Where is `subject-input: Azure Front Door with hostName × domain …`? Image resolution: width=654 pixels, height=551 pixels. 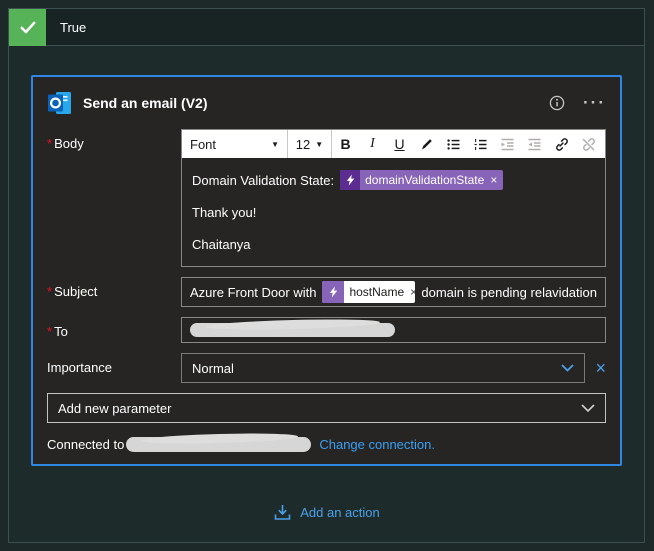
subject-input: Azure Front Door with hostName × domain … is located at coordinates (393, 292).